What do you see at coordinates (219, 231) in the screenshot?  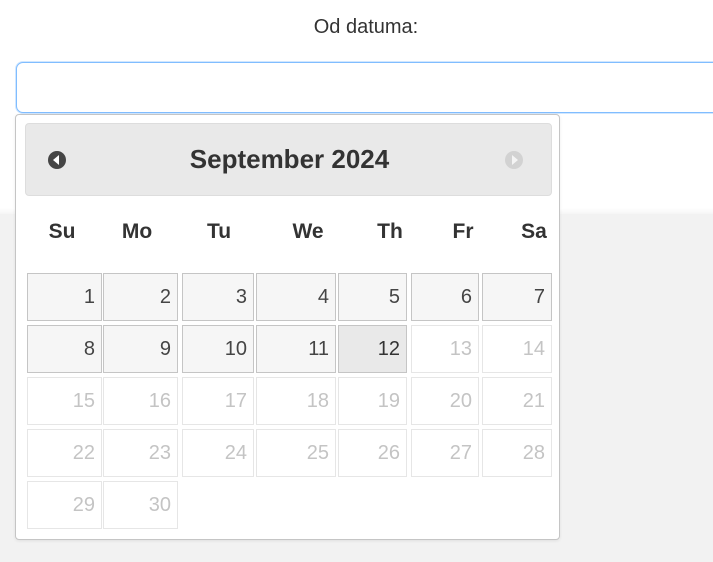 I see `weekday-label: Tu` at bounding box center [219, 231].